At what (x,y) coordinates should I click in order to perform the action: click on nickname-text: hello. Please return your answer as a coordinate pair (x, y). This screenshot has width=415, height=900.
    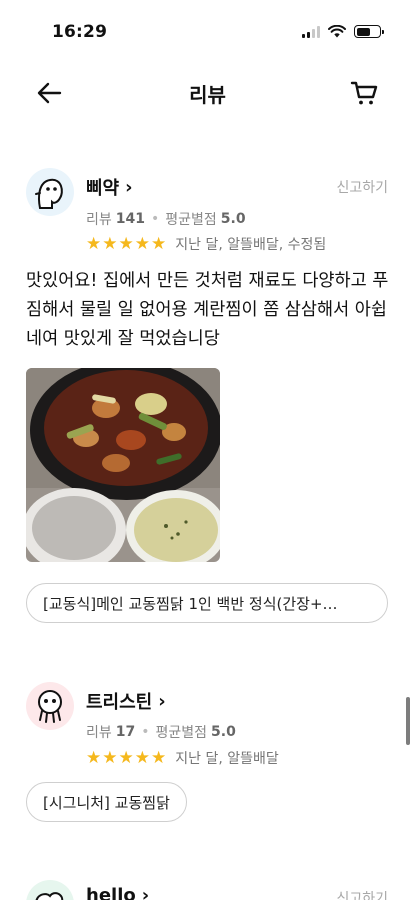
    Looking at the image, I should click on (111, 892).